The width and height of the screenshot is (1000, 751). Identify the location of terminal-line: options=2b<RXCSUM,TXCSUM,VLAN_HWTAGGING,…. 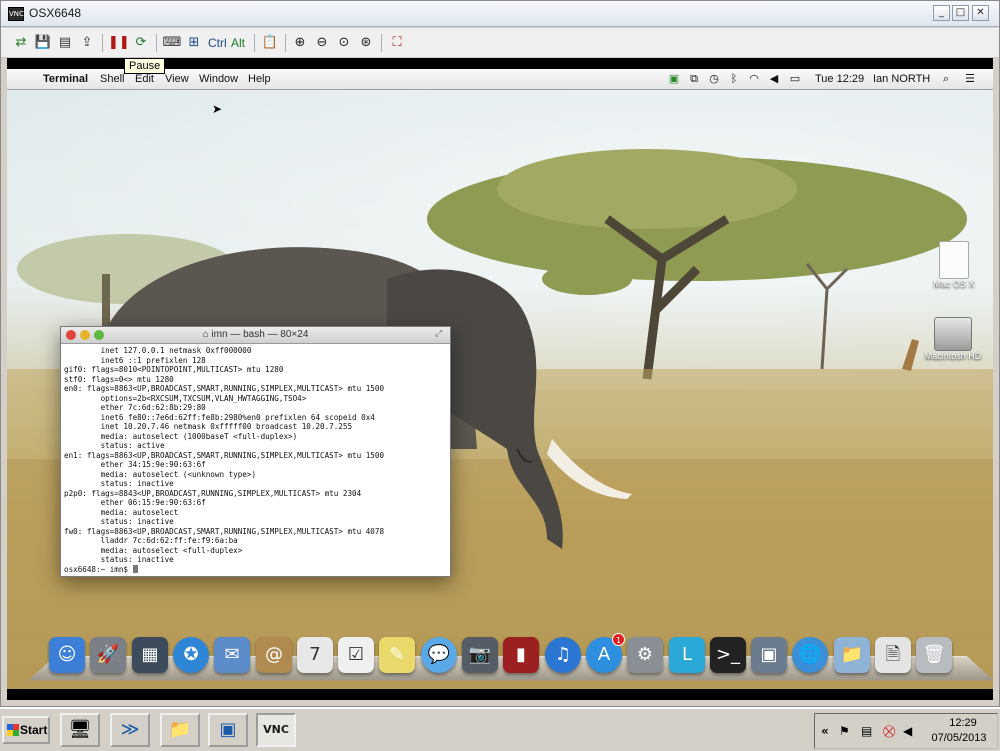
(185, 398).